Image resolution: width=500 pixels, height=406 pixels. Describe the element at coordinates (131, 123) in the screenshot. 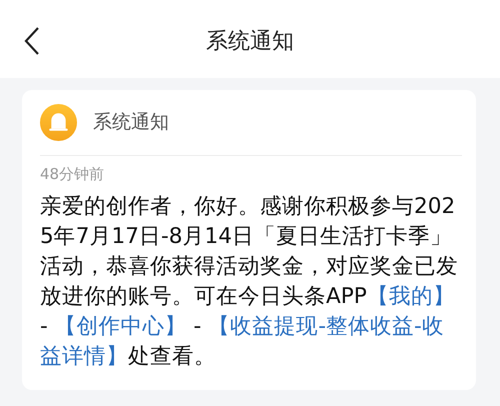

I see `sender-name: 系统通知` at that location.